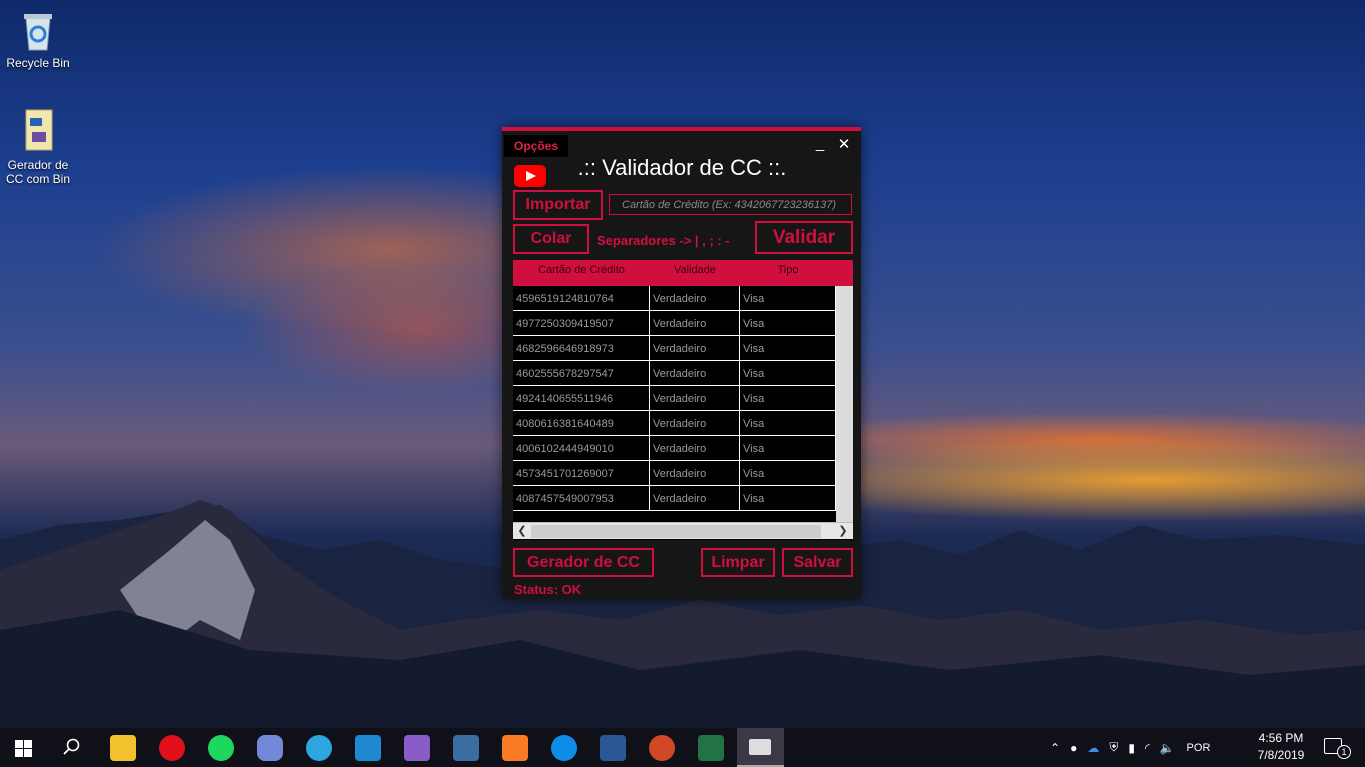 The width and height of the screenshot is (1365, 767). What do you see at coordinates (581, 473) in the screenshot?
I see `cell-card: 4573451701269007` at bounding box center [581, 473].